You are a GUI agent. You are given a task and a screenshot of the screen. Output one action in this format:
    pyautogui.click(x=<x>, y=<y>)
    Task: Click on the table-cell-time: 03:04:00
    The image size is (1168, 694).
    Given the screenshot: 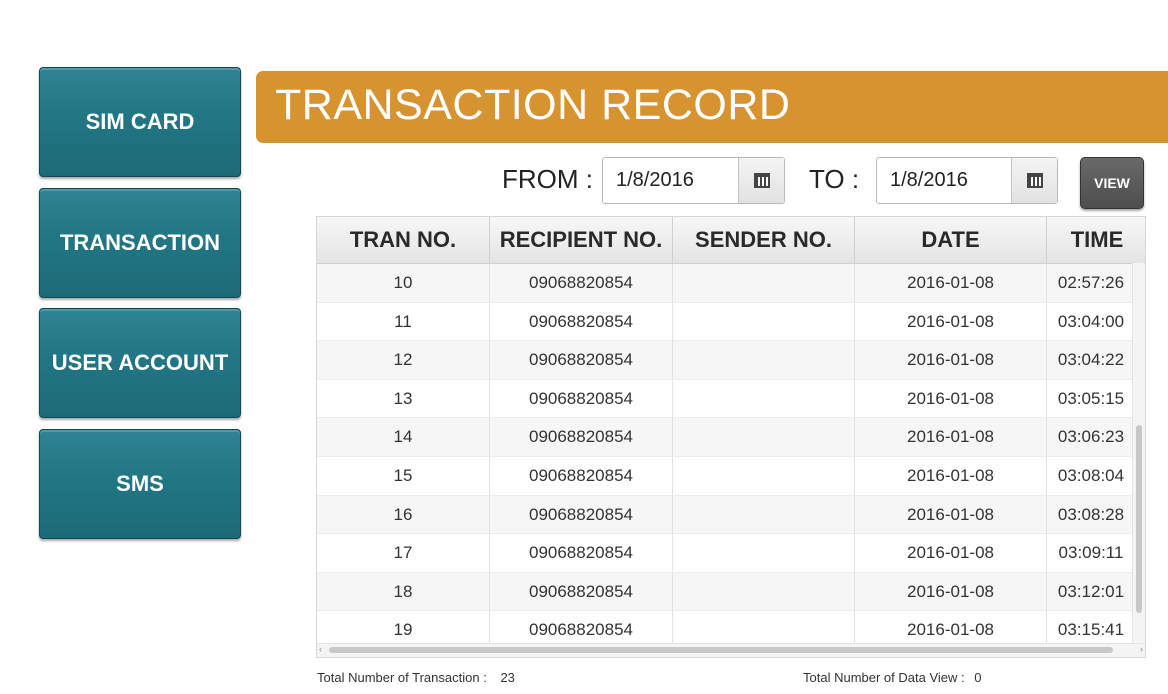 What is the action you would take?
    pyautogui.click(x=1091, y=321)
    